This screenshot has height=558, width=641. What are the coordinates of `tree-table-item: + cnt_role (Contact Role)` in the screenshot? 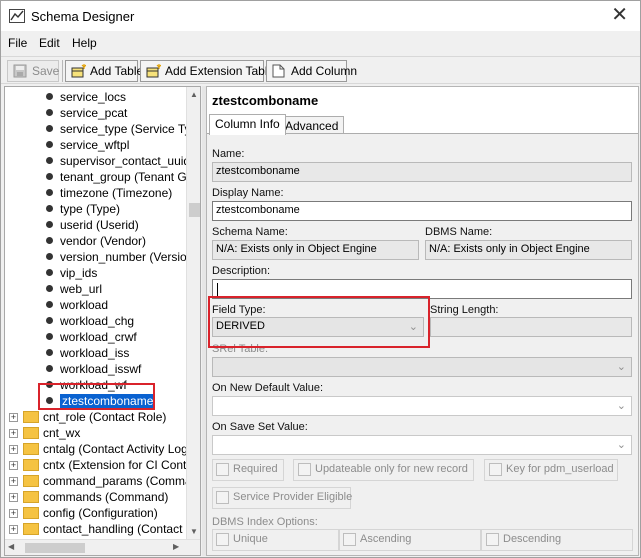 It's located at (95, 417).